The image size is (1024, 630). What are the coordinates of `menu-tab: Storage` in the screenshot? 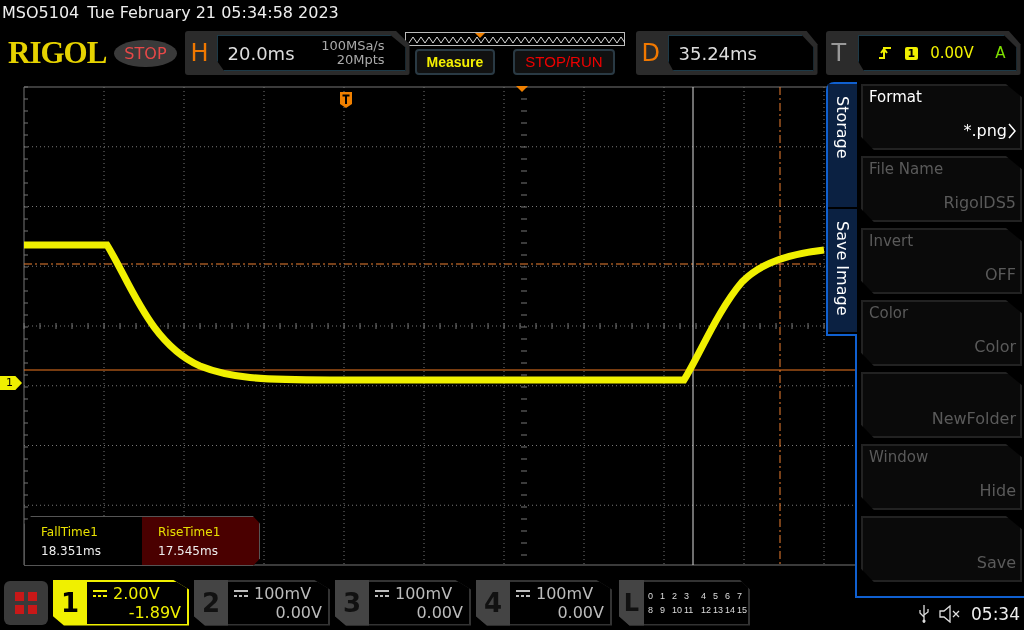 It's located at (842, 146).